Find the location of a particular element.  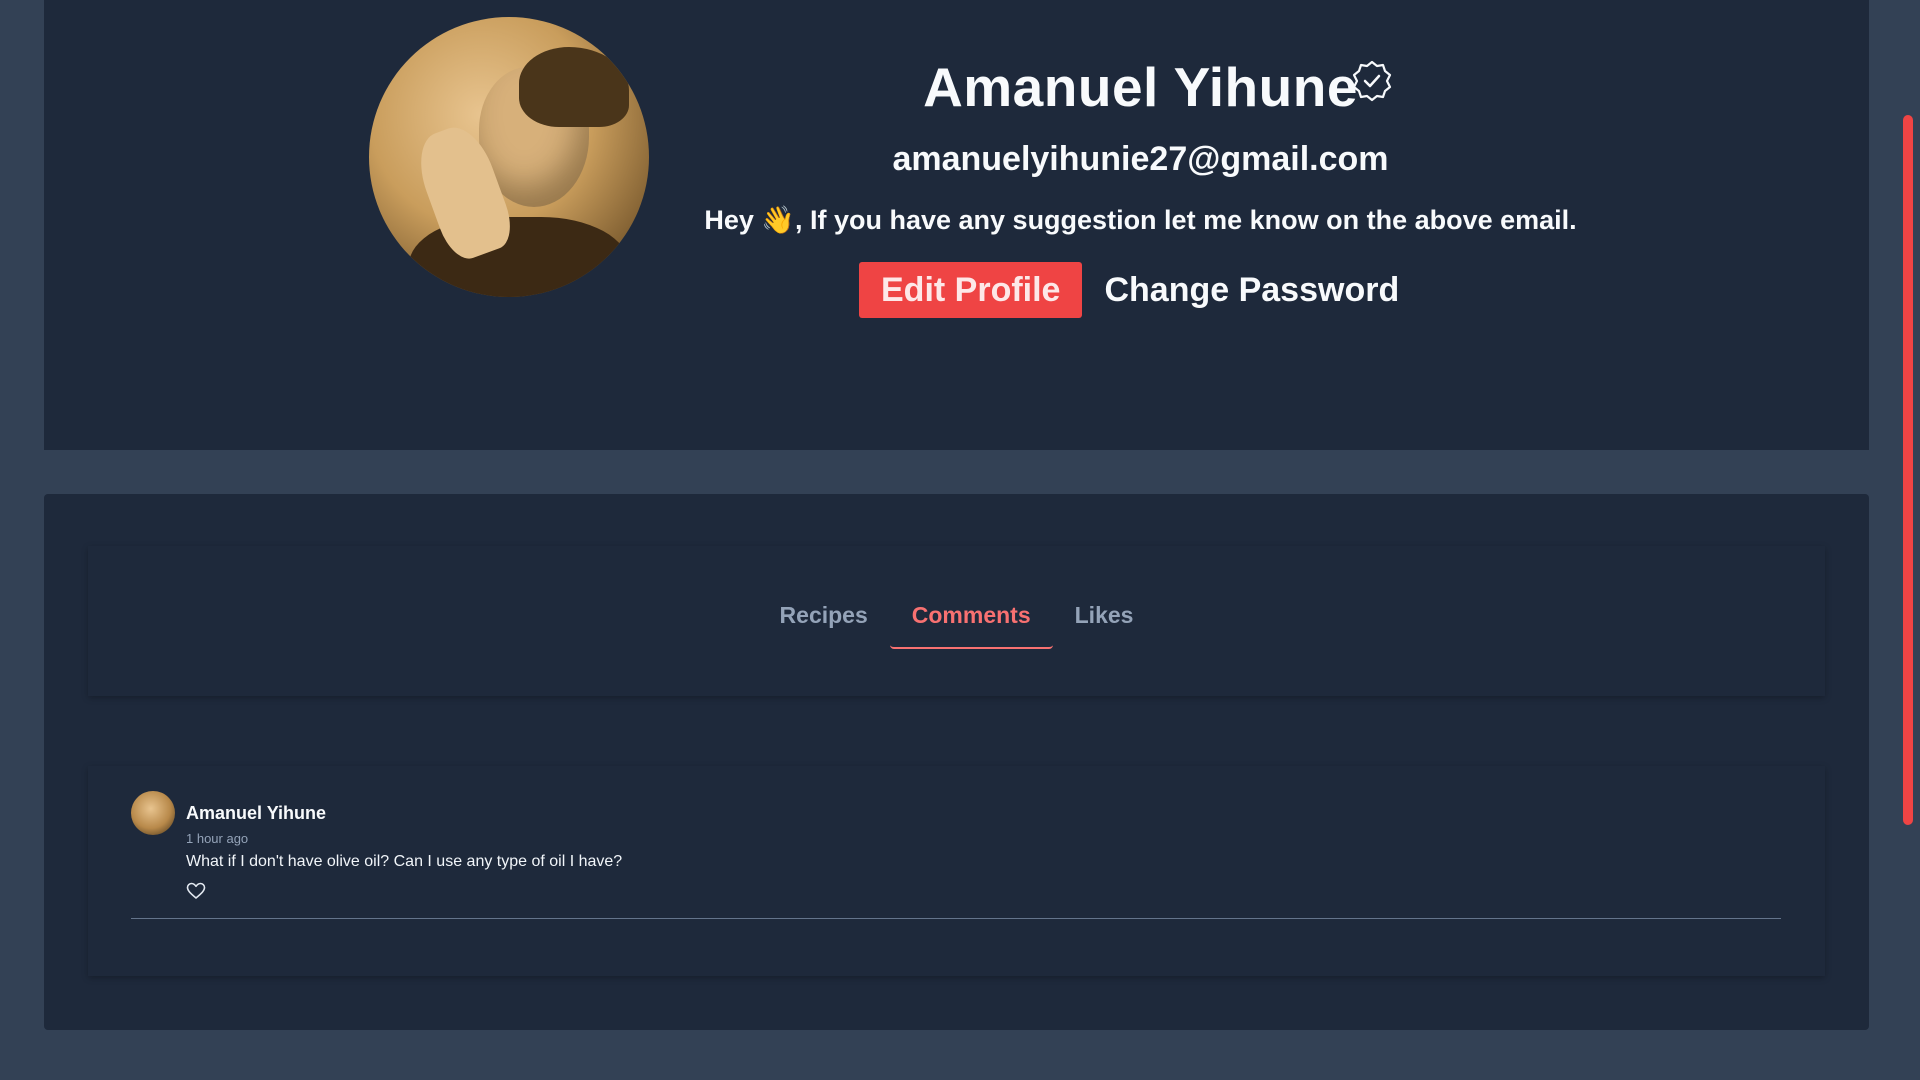

page-scrollbar is located at coordinates (1906, 540).